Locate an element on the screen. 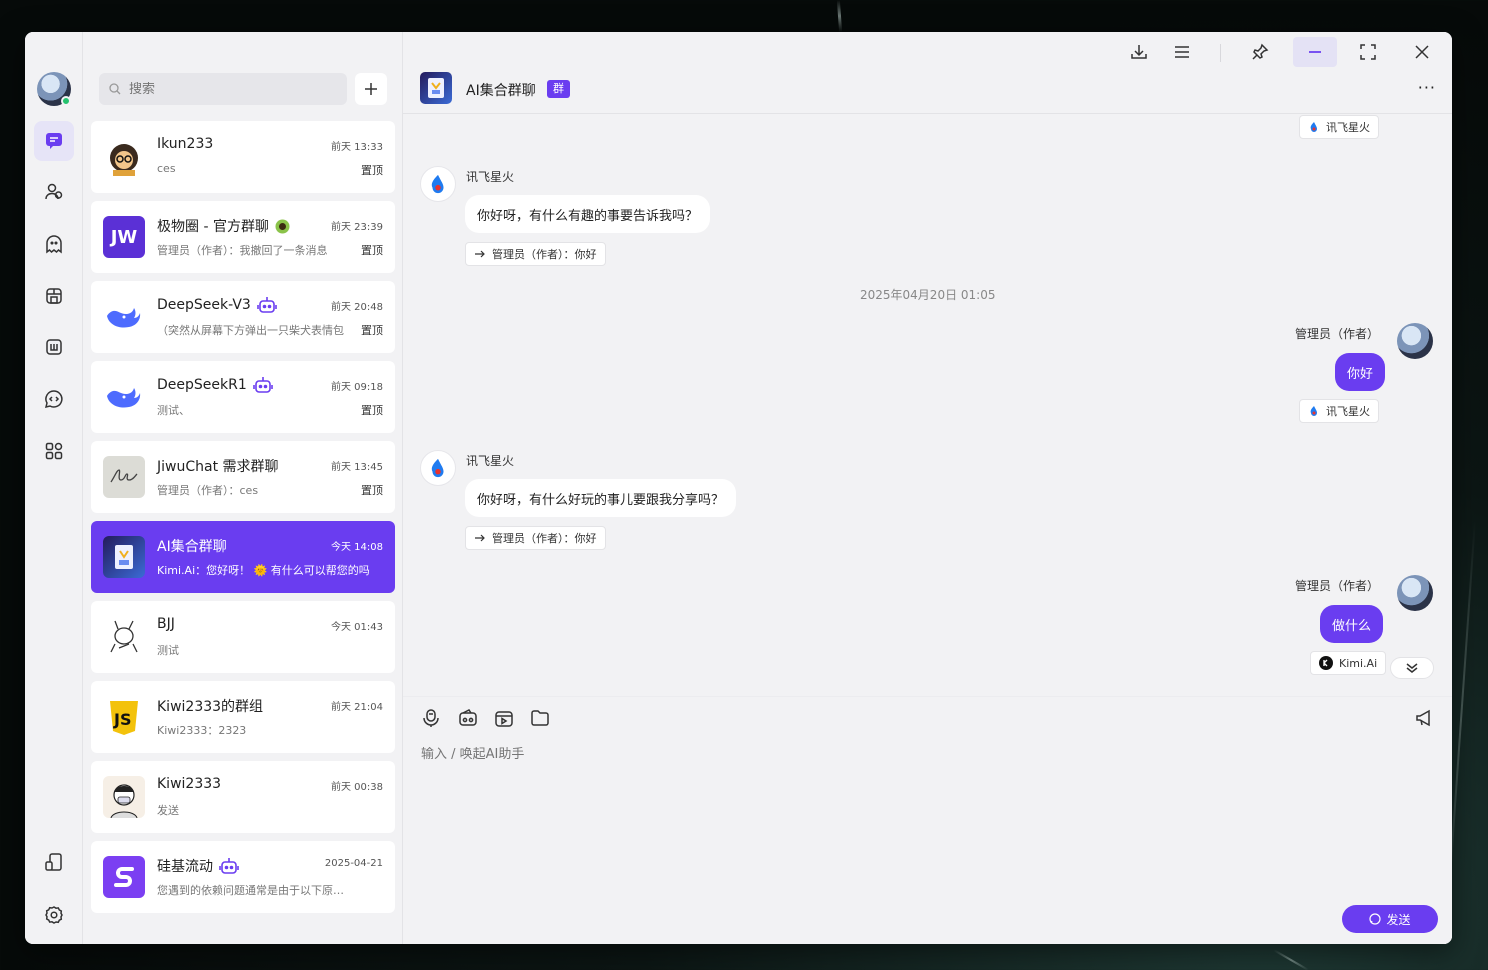 Image resolution: width=1488 pixels, height=970 pixels. message-bubble: 你好 is located at coordinates (1360, 372).